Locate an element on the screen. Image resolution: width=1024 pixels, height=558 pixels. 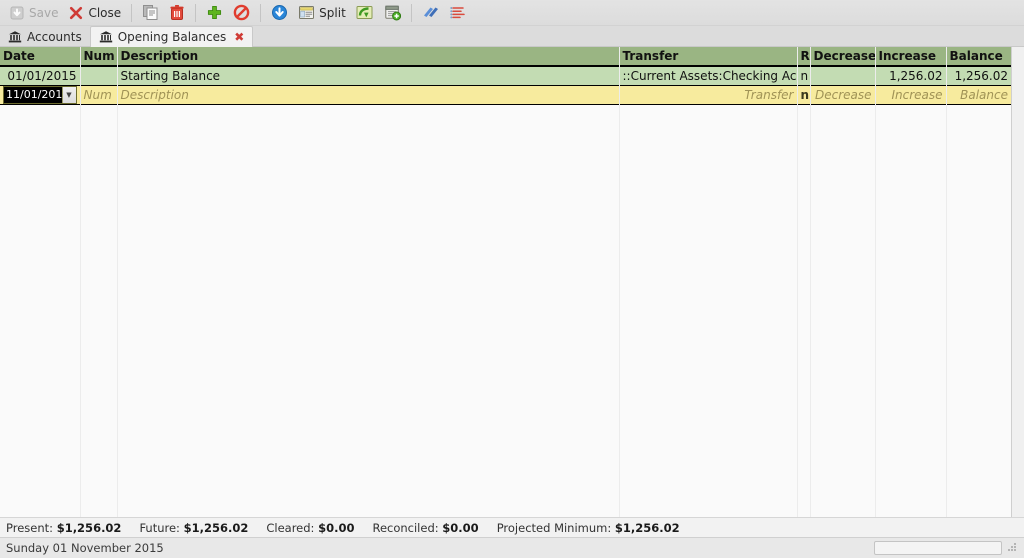
jump-button is located at coordinates (365, 13).